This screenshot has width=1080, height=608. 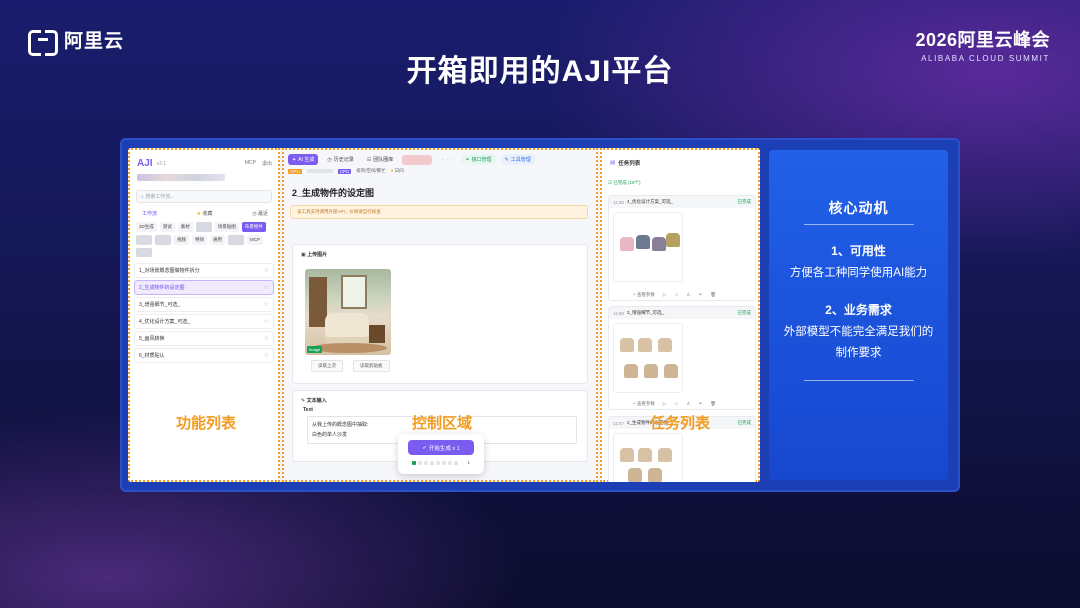 What do you see at coordinates (442, 423) in the screenshot?
I see `control-area-label: 控制区域` at bounding box center [442, 423].